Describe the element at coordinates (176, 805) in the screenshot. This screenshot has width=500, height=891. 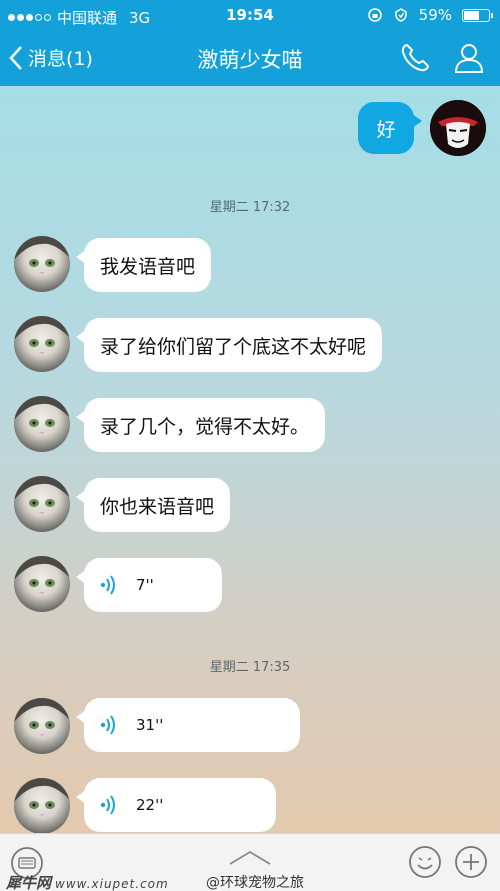
I see `voice-message-bubble: 22''` at that location.